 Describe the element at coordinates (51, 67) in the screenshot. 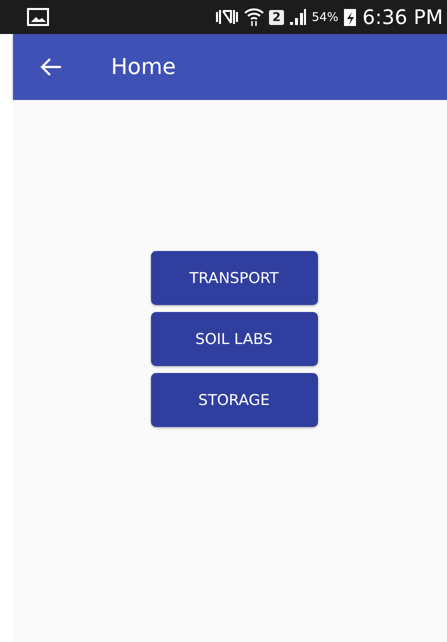

I see `back-icon` at that location.